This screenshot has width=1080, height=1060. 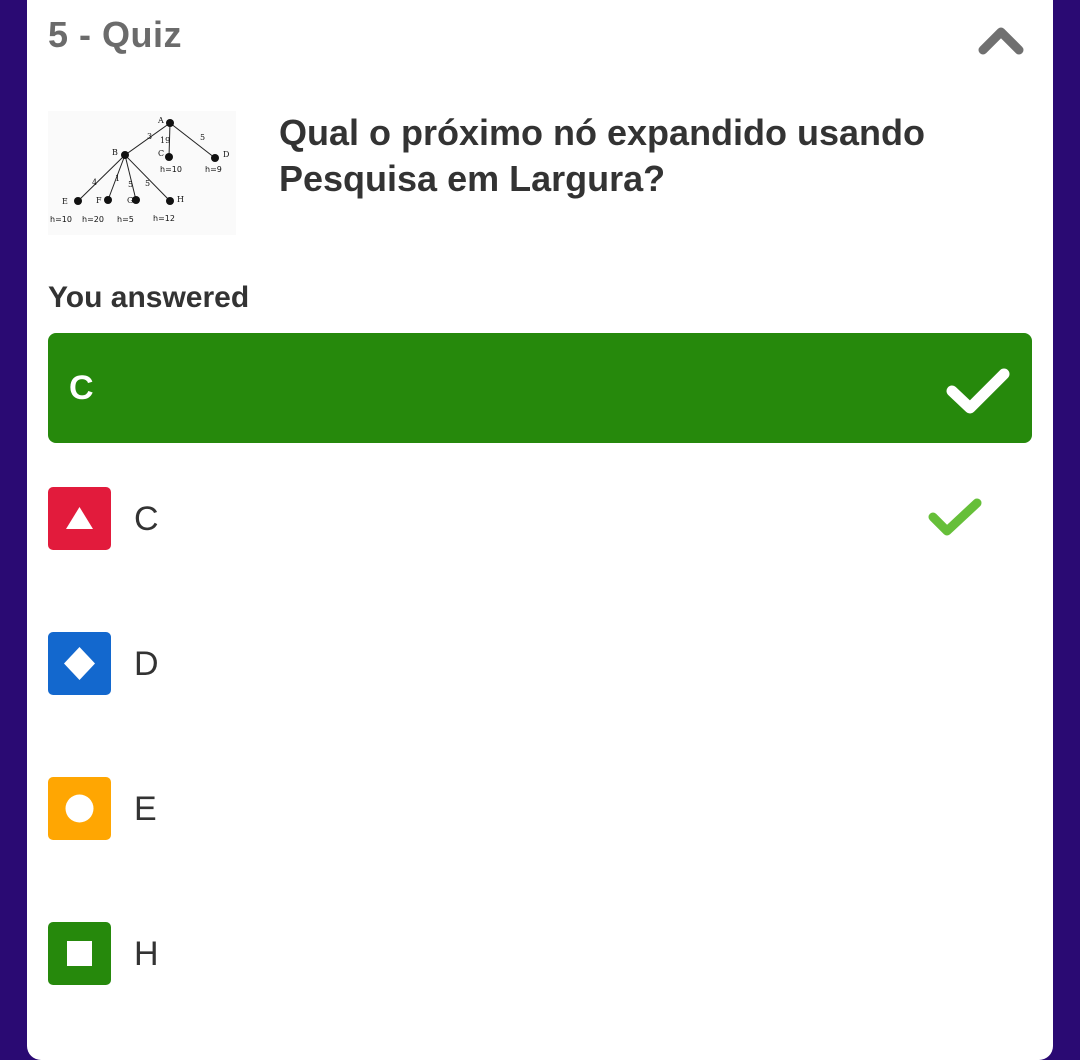 I want to click on node-f-label: F, so click(x=99, y=200).